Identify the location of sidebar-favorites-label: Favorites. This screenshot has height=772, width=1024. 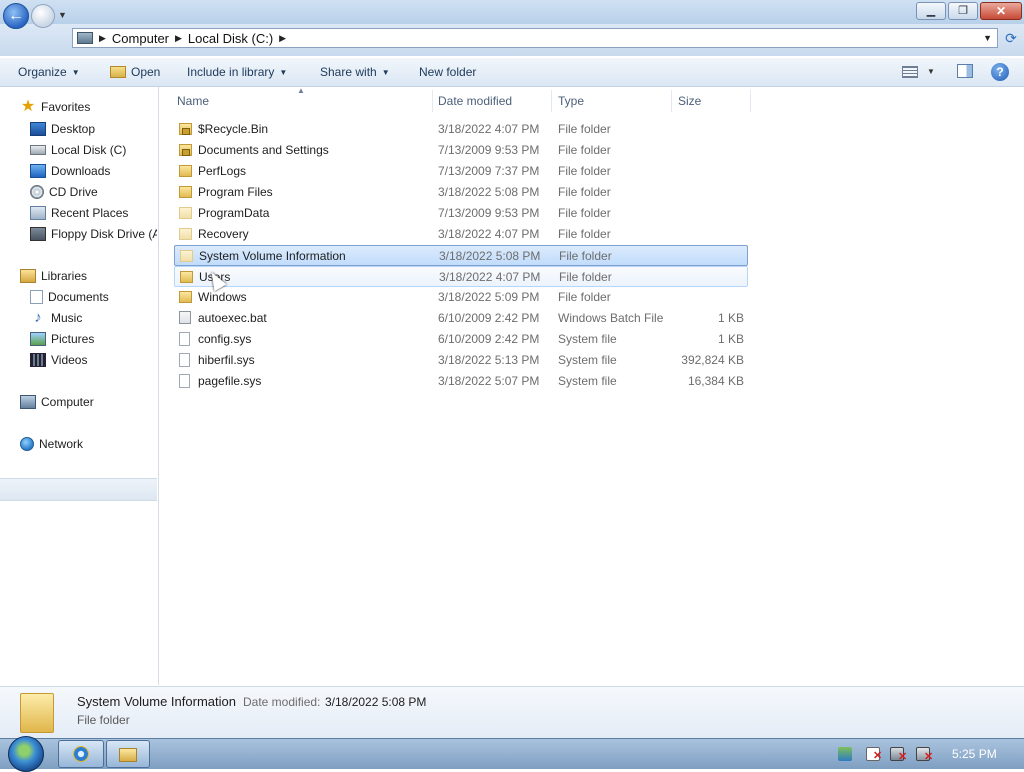
(66, 107).